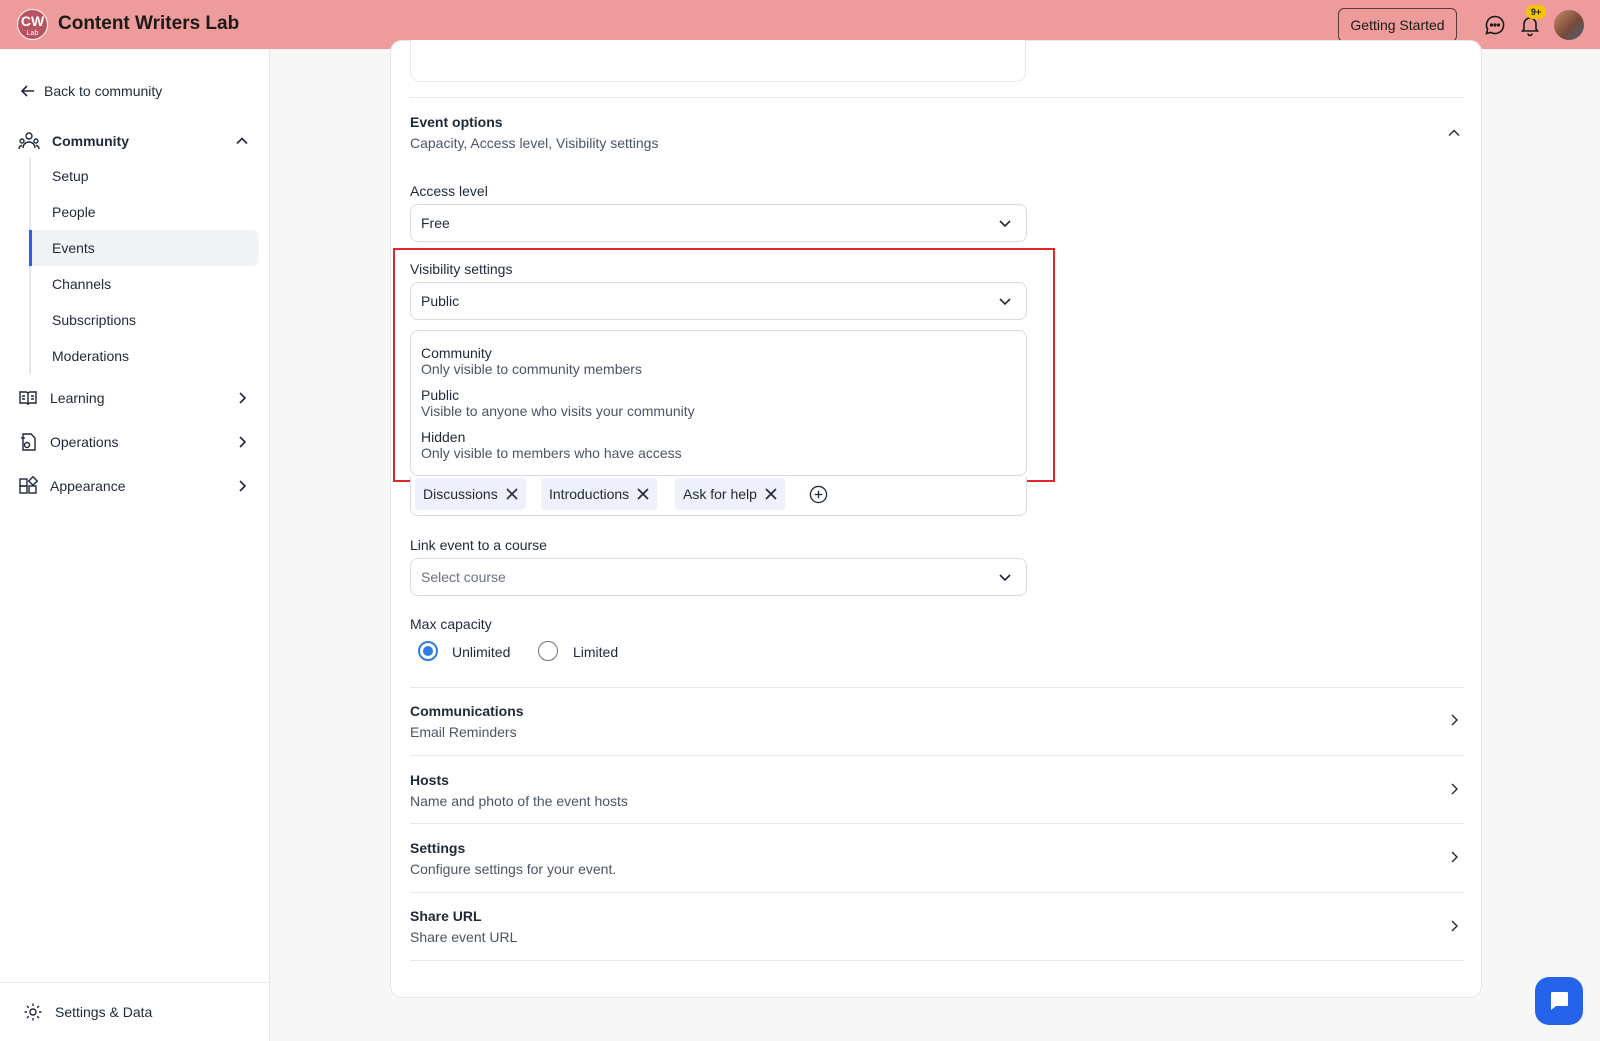 This screenshot has height=1041, width=1600. What do you see at coordinates (1397, 25) in the screenshot?
I see `getting-started-button: Getting Started` at bounding box center [1397, 25].